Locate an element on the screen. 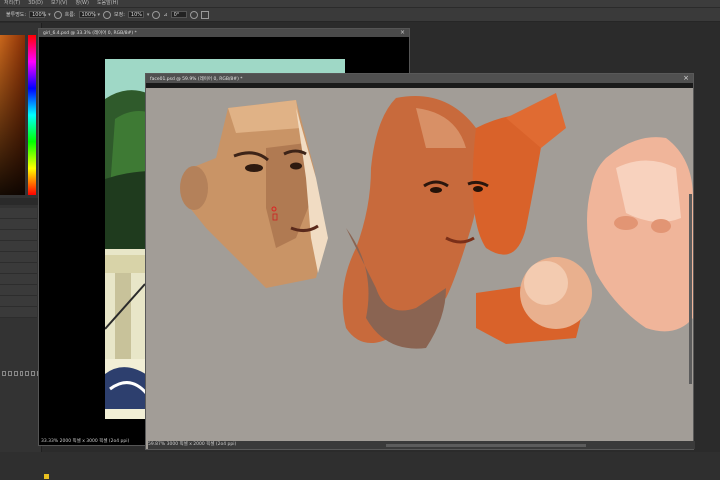  document-title: girl_6.4.psd @ 33.3% (레이어 0, RGB/8#) * is located at coordinates (90, 33).